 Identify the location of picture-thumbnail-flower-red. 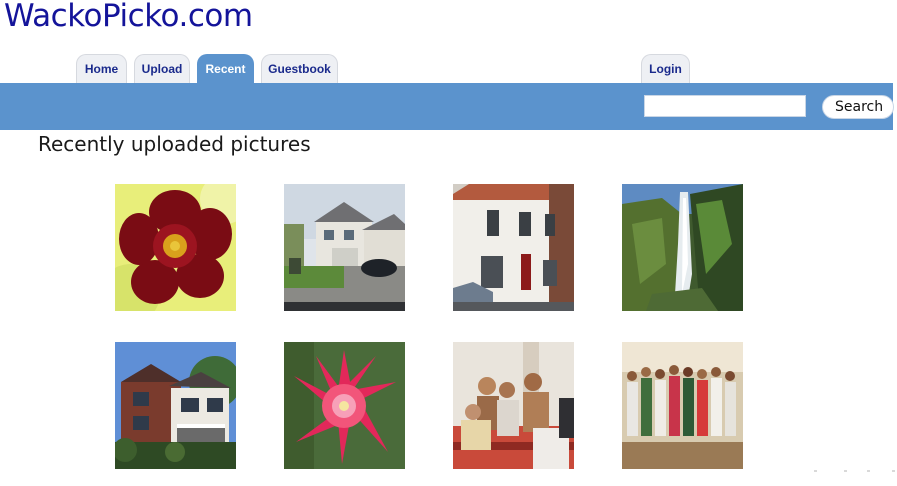
(175, 247).